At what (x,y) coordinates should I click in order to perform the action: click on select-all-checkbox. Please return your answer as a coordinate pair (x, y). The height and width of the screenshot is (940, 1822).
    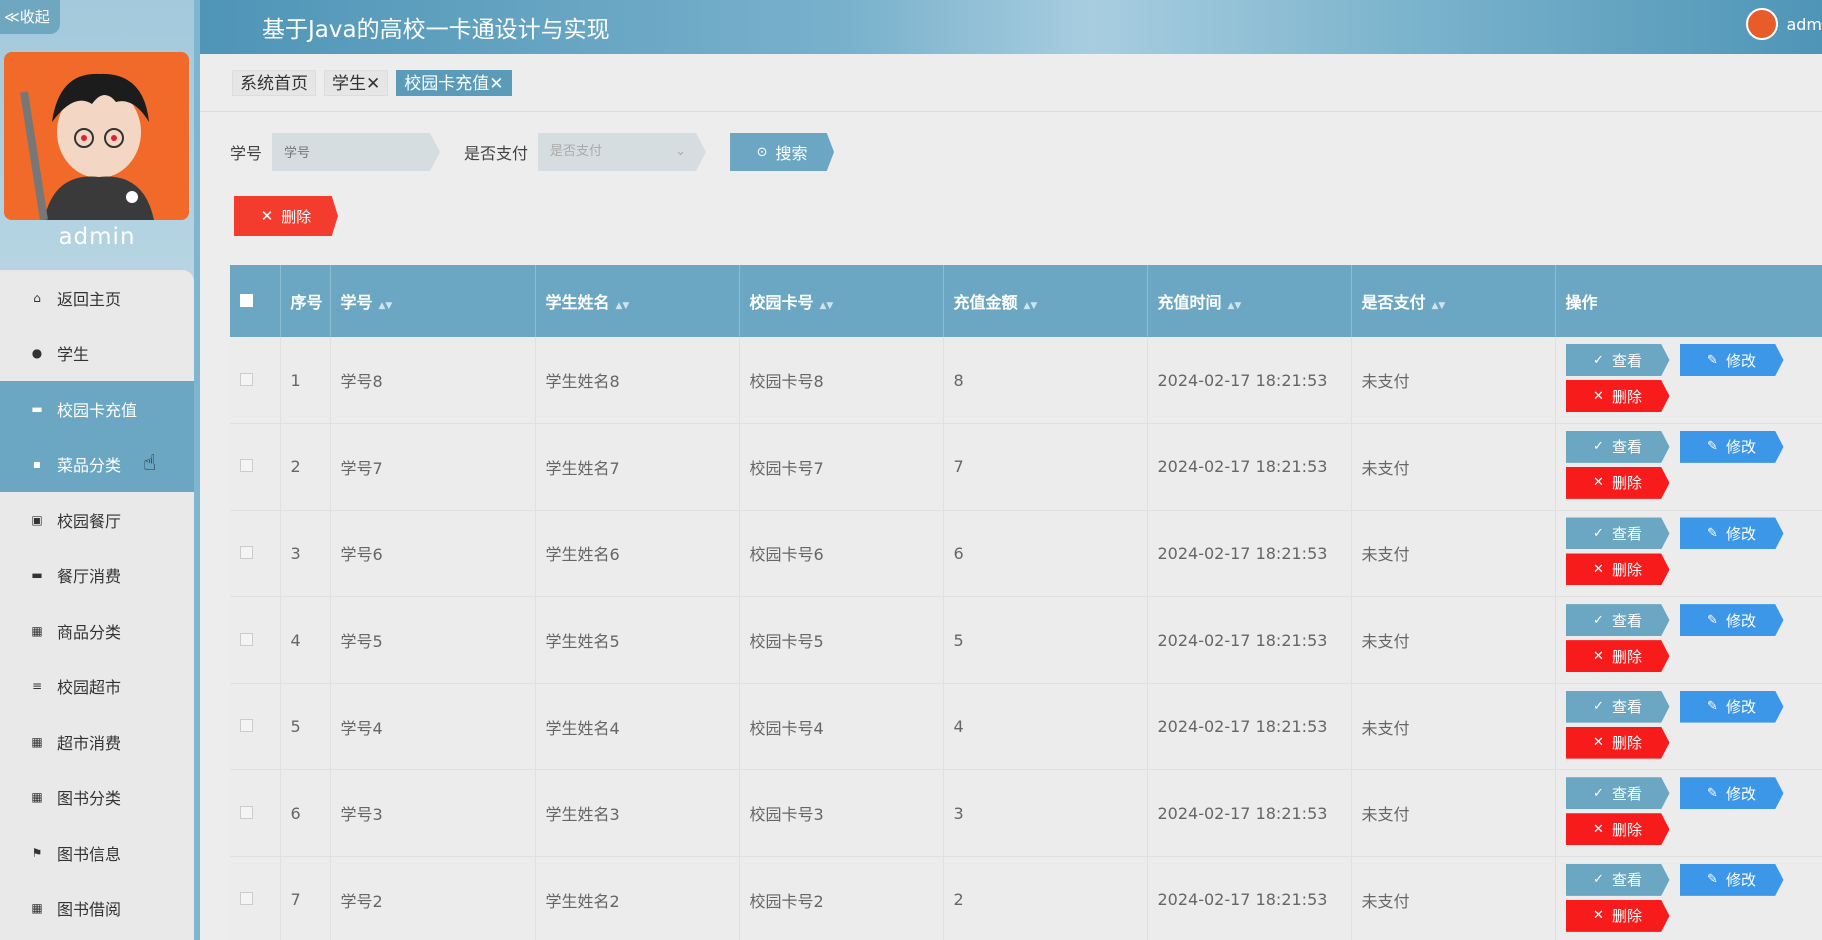
    Looking at the image, I should click on (246, 300).